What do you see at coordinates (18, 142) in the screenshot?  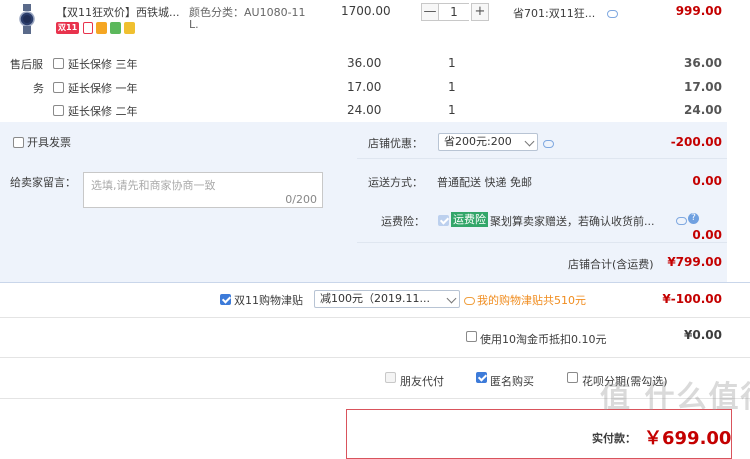 I see `invoice-checkbox` at bounding box center [18, 142].